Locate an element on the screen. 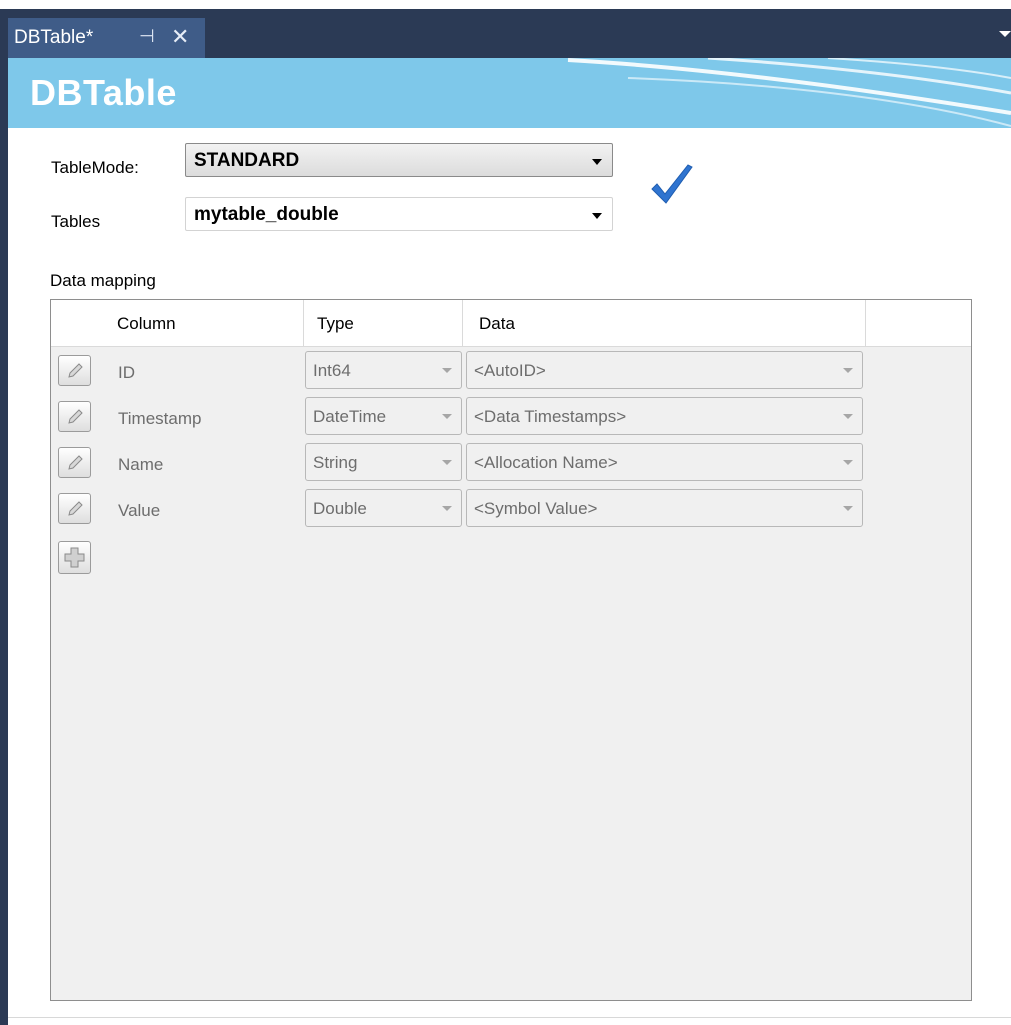 The width and height of the screenshot is (1011, 1025). type-select: DateTime is located at coordinates (383, 416).